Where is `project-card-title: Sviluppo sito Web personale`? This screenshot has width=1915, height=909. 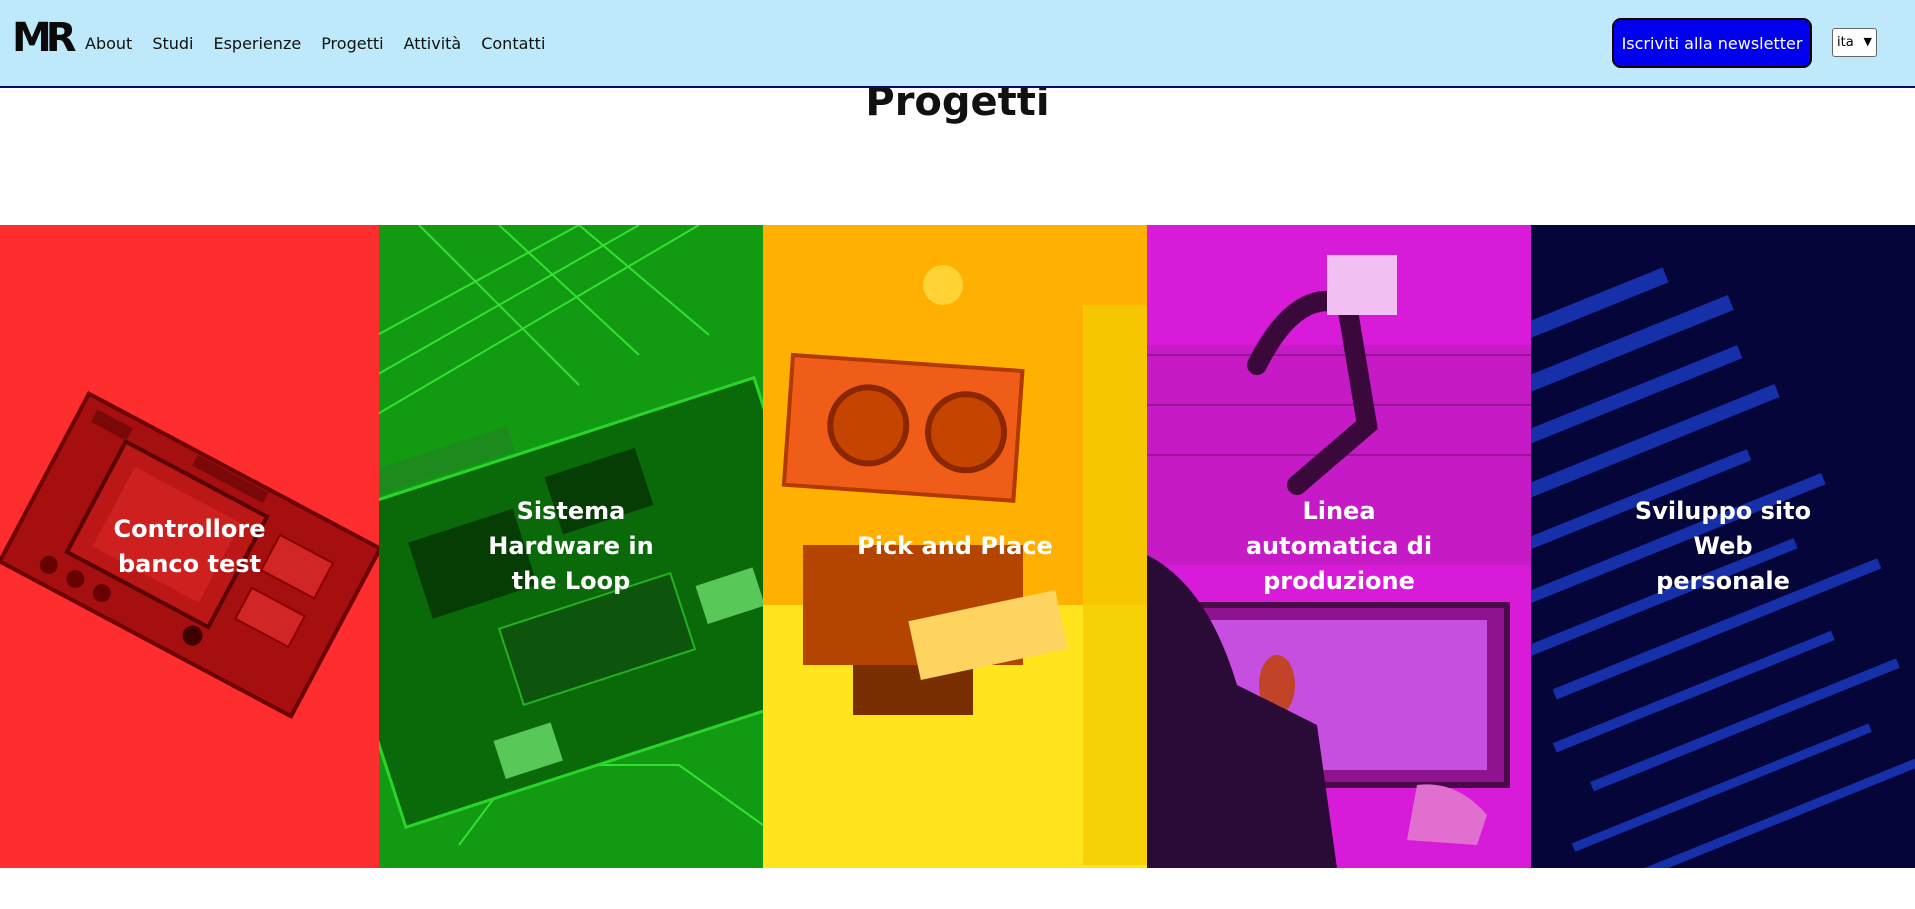
project-card-title: Sviluppo sito Web personale is located at coordinates (1723, 546).